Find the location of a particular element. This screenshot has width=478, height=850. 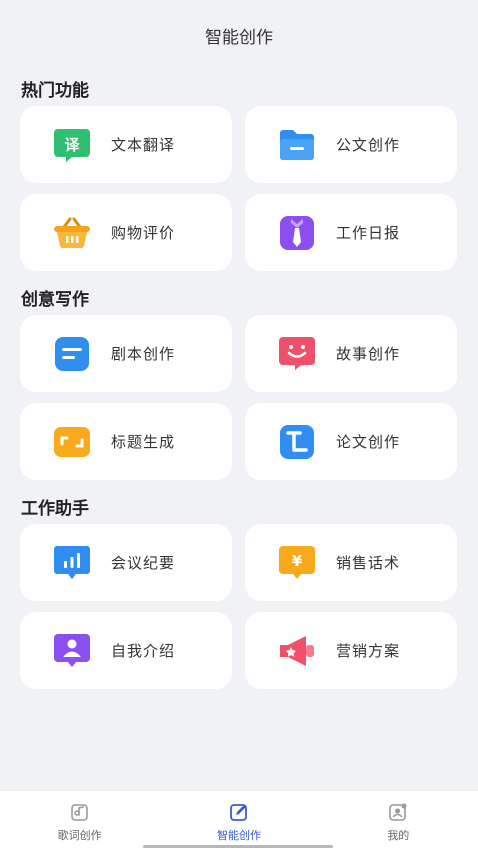

card-shopping-review: 购物评价 is located at coordinates (126, 232).